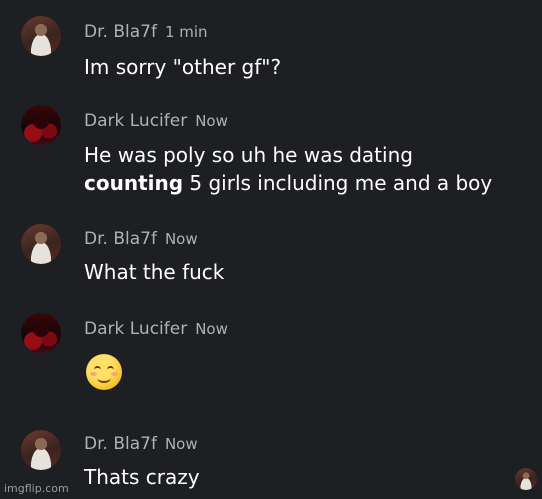 This screenshot has width=542, height=499. Describe the element at coordinates (36, 488) in the screenshot. I see `watermark: imgflip.com` at that location.